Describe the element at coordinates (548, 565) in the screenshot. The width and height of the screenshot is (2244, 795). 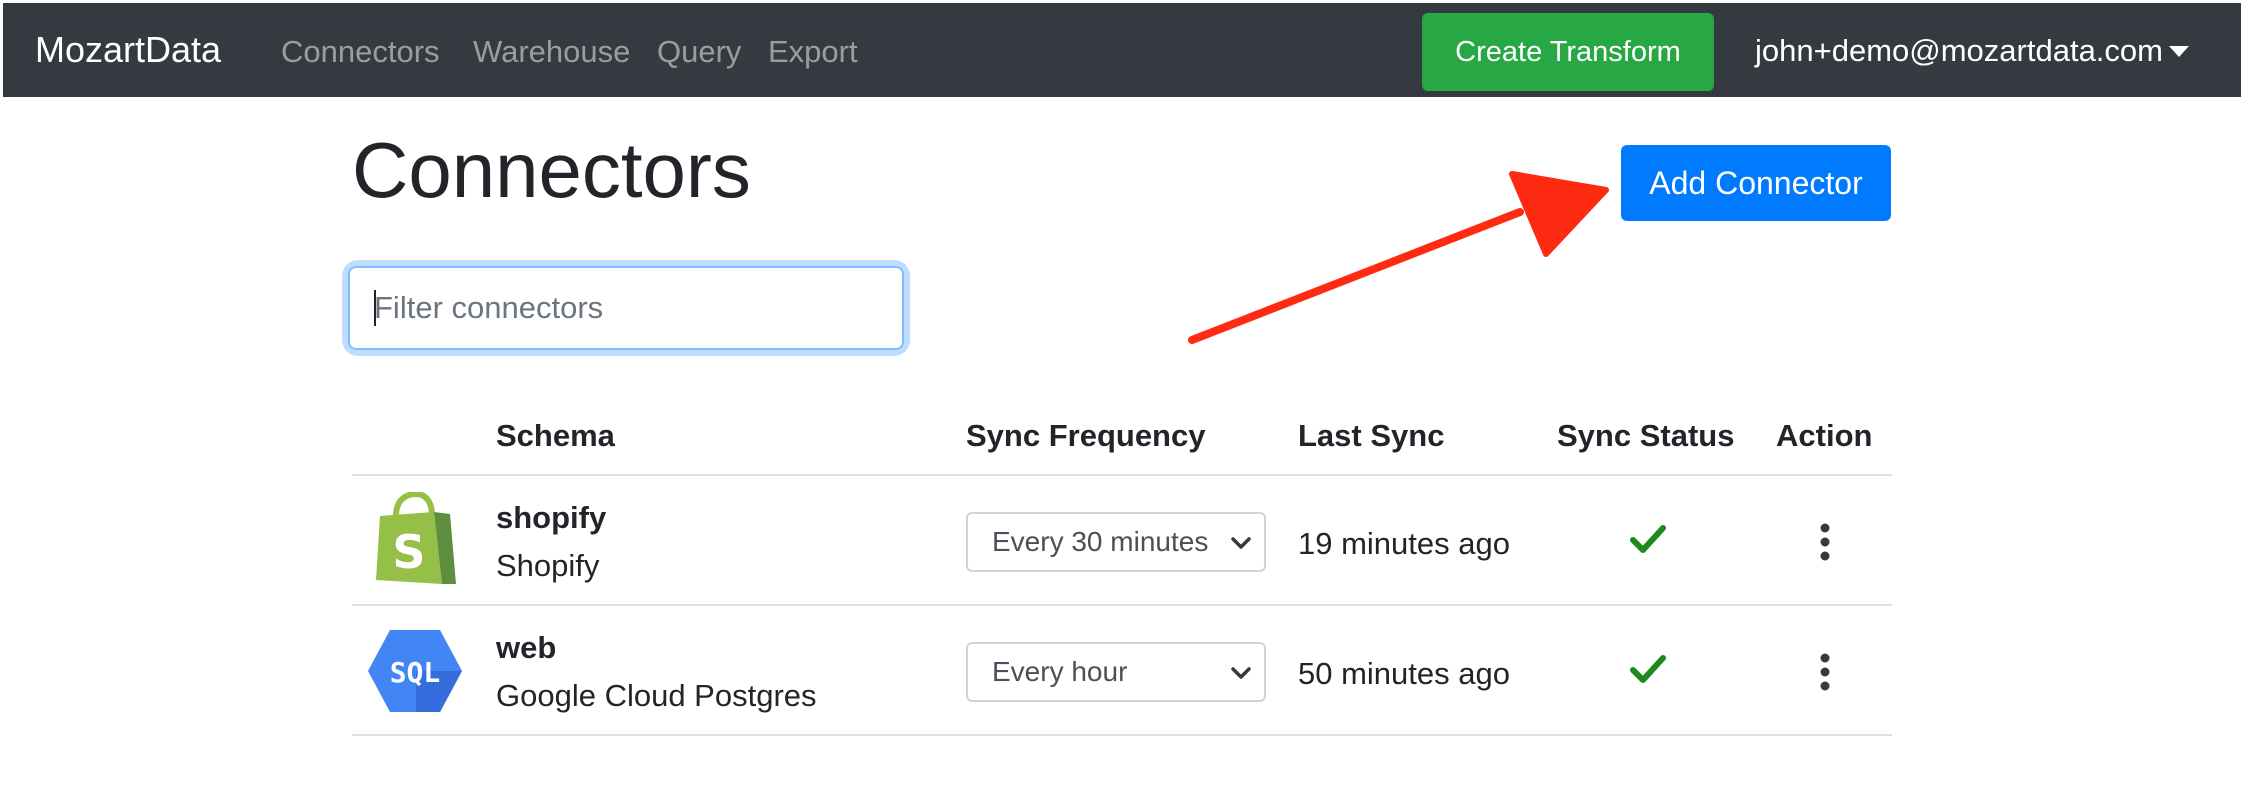
I see `connector-service: Shopify` at that location.